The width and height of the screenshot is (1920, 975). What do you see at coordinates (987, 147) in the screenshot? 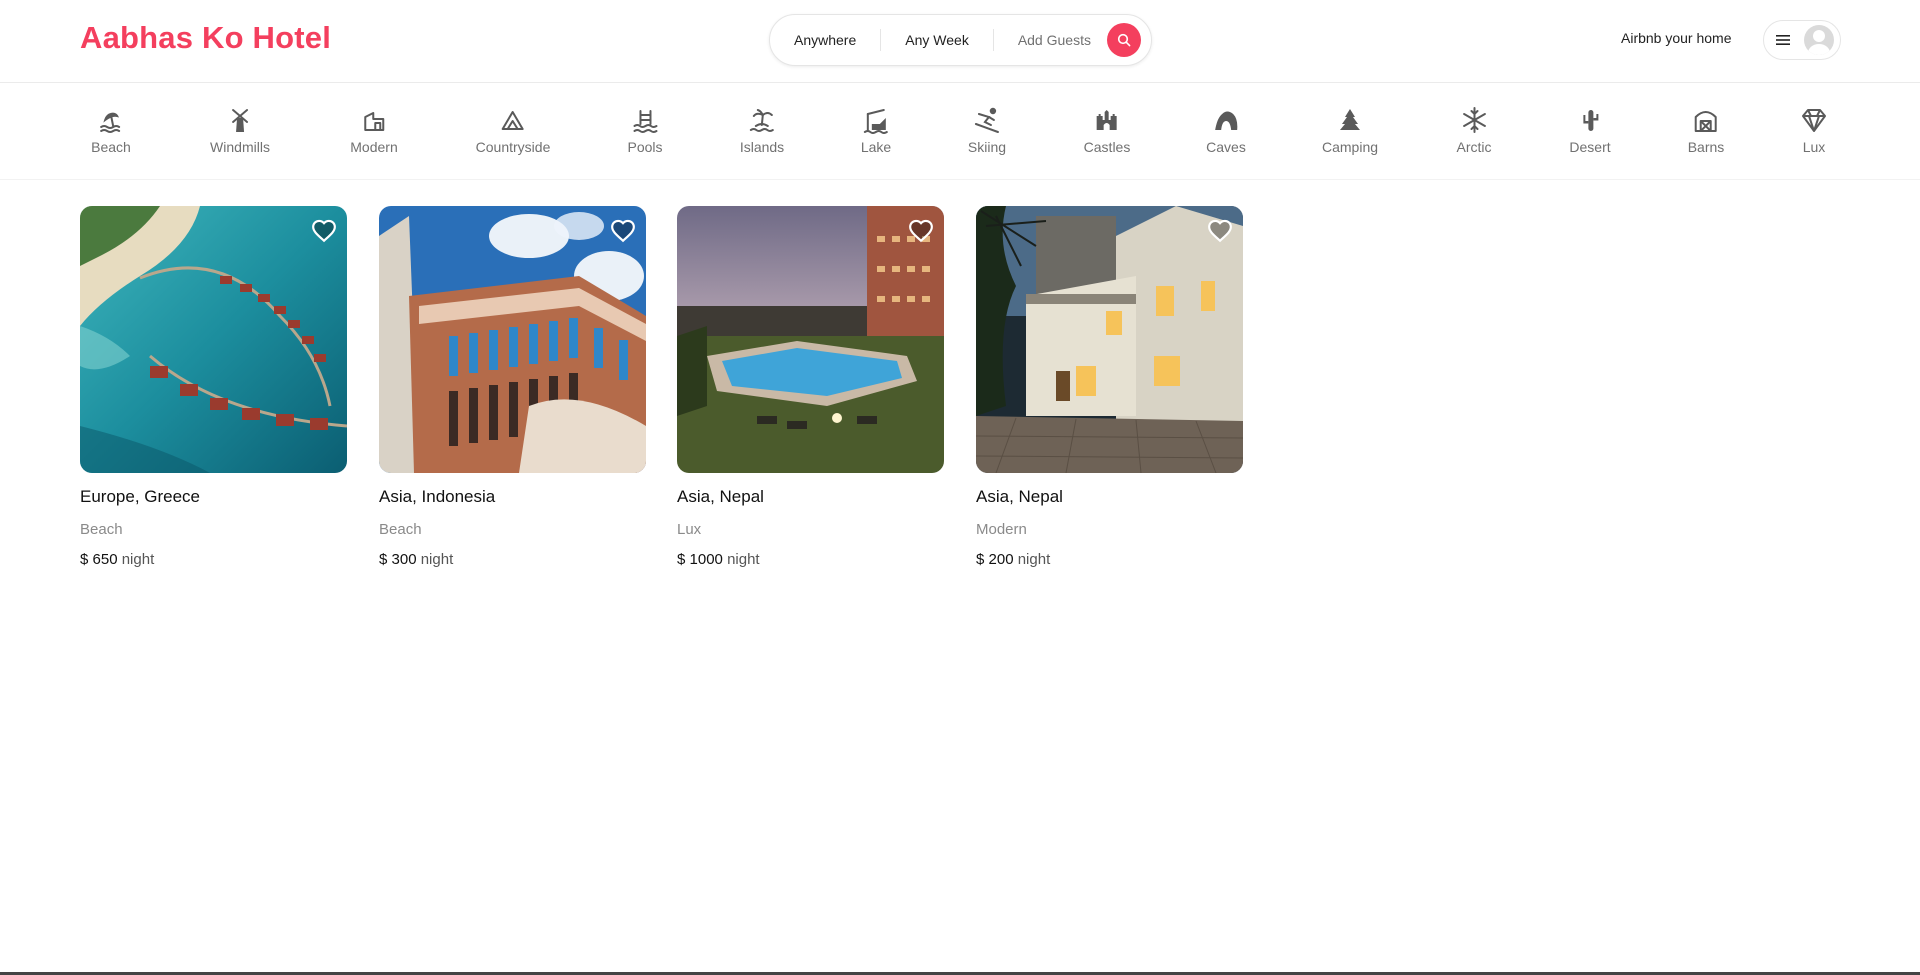
I see `category-label: Skiing` at bounding box center [987, 147].